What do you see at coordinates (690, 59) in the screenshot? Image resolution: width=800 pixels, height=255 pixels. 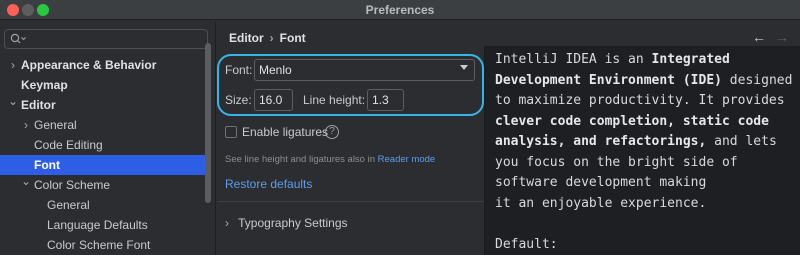 I see `preview-bold-text: Integrated` at bounding box center [690, 59].